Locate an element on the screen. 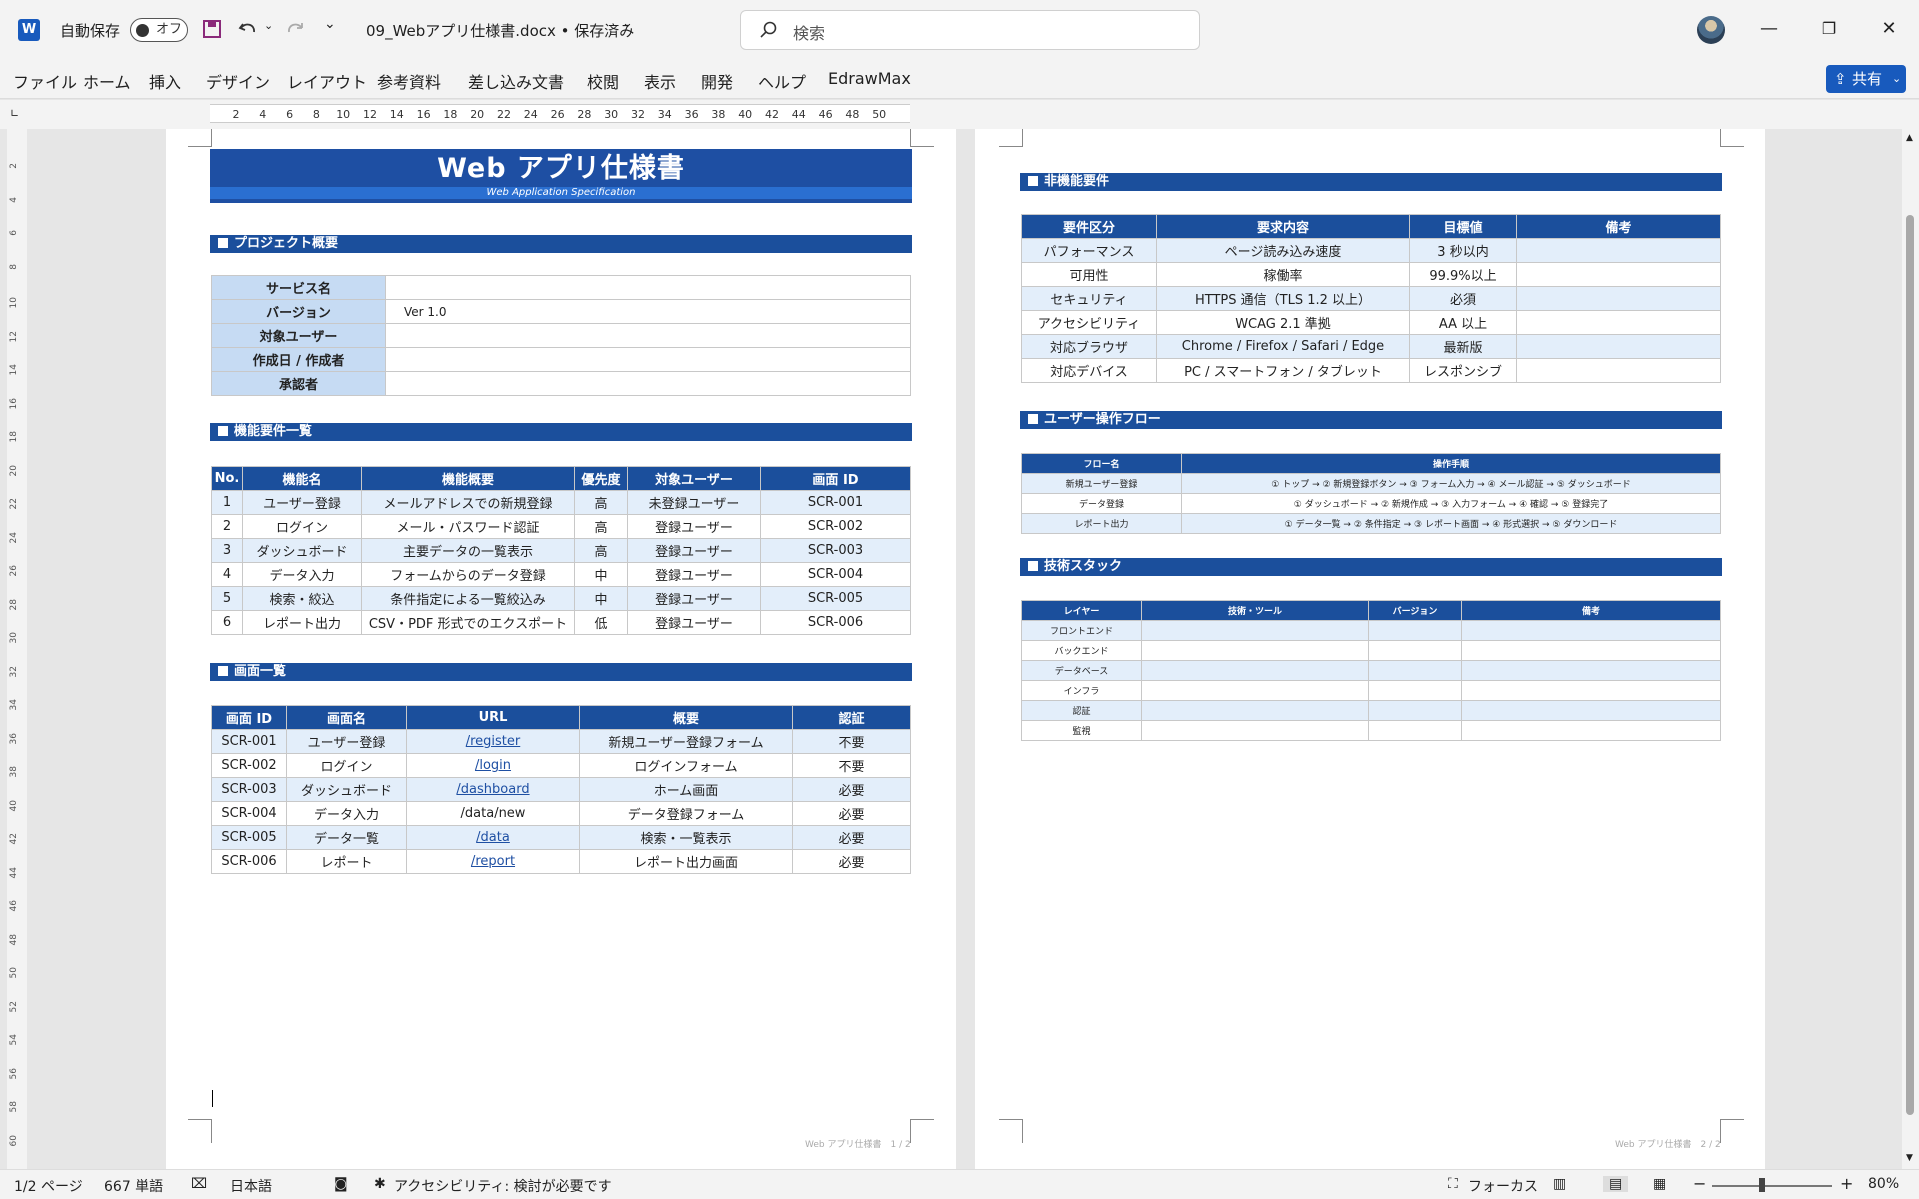 The height and width of the screenshot is (1199, 1919). scroll-down-icon: ▼ is located at coordinates (1909, 1158).